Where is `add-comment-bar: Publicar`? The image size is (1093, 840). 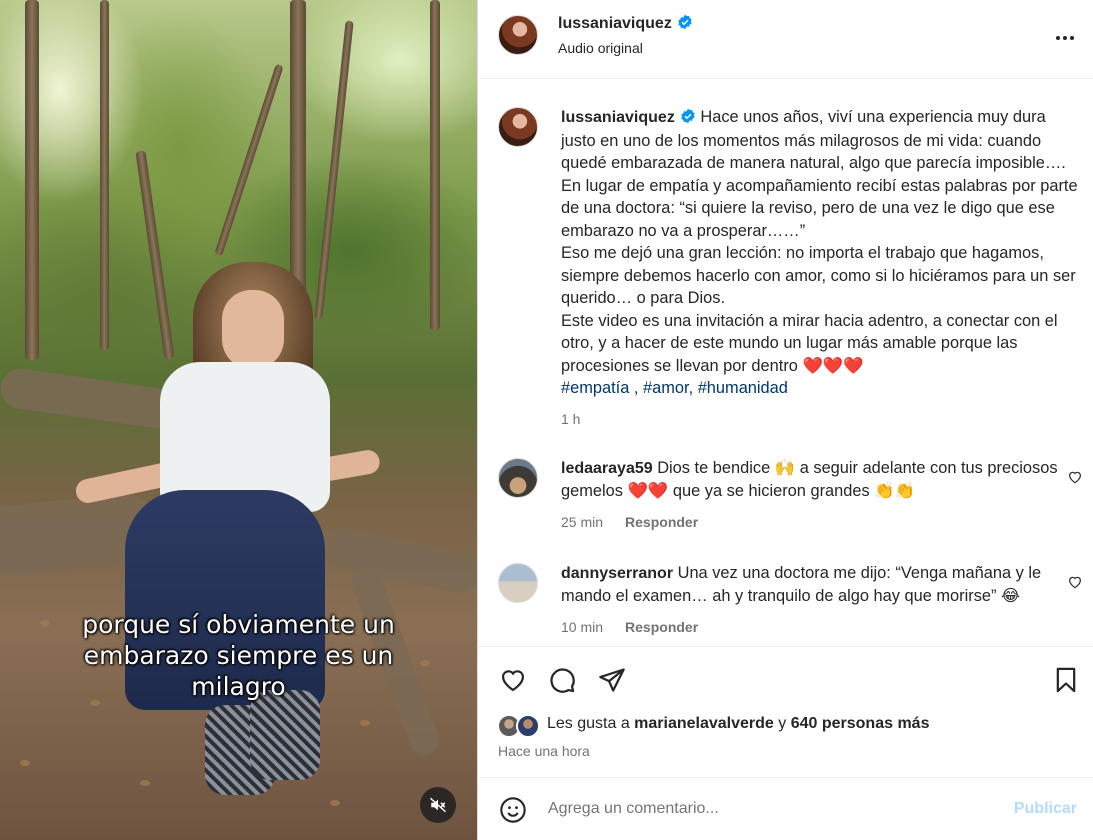 add-comment-bar: Publicar is located at coordinates (785, 808).